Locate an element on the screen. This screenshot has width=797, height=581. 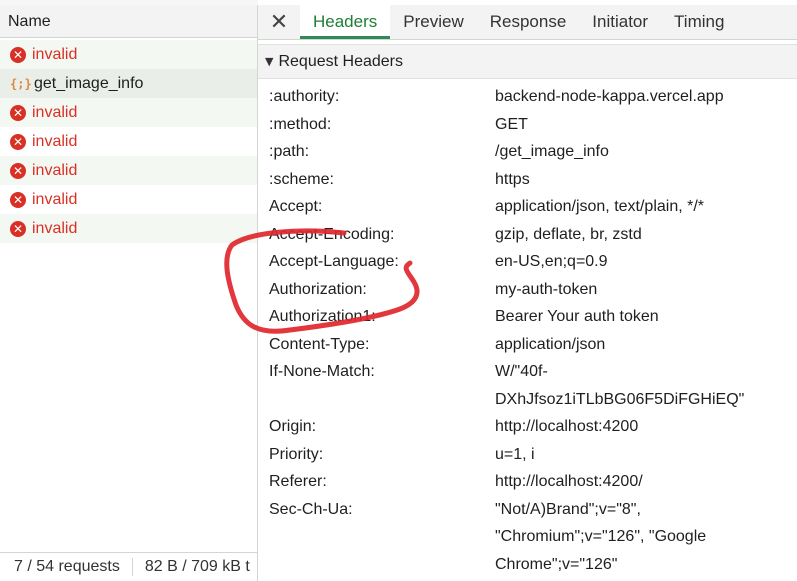
header-row: Authorization: my-auth-token is located at coordinates (527, 290).